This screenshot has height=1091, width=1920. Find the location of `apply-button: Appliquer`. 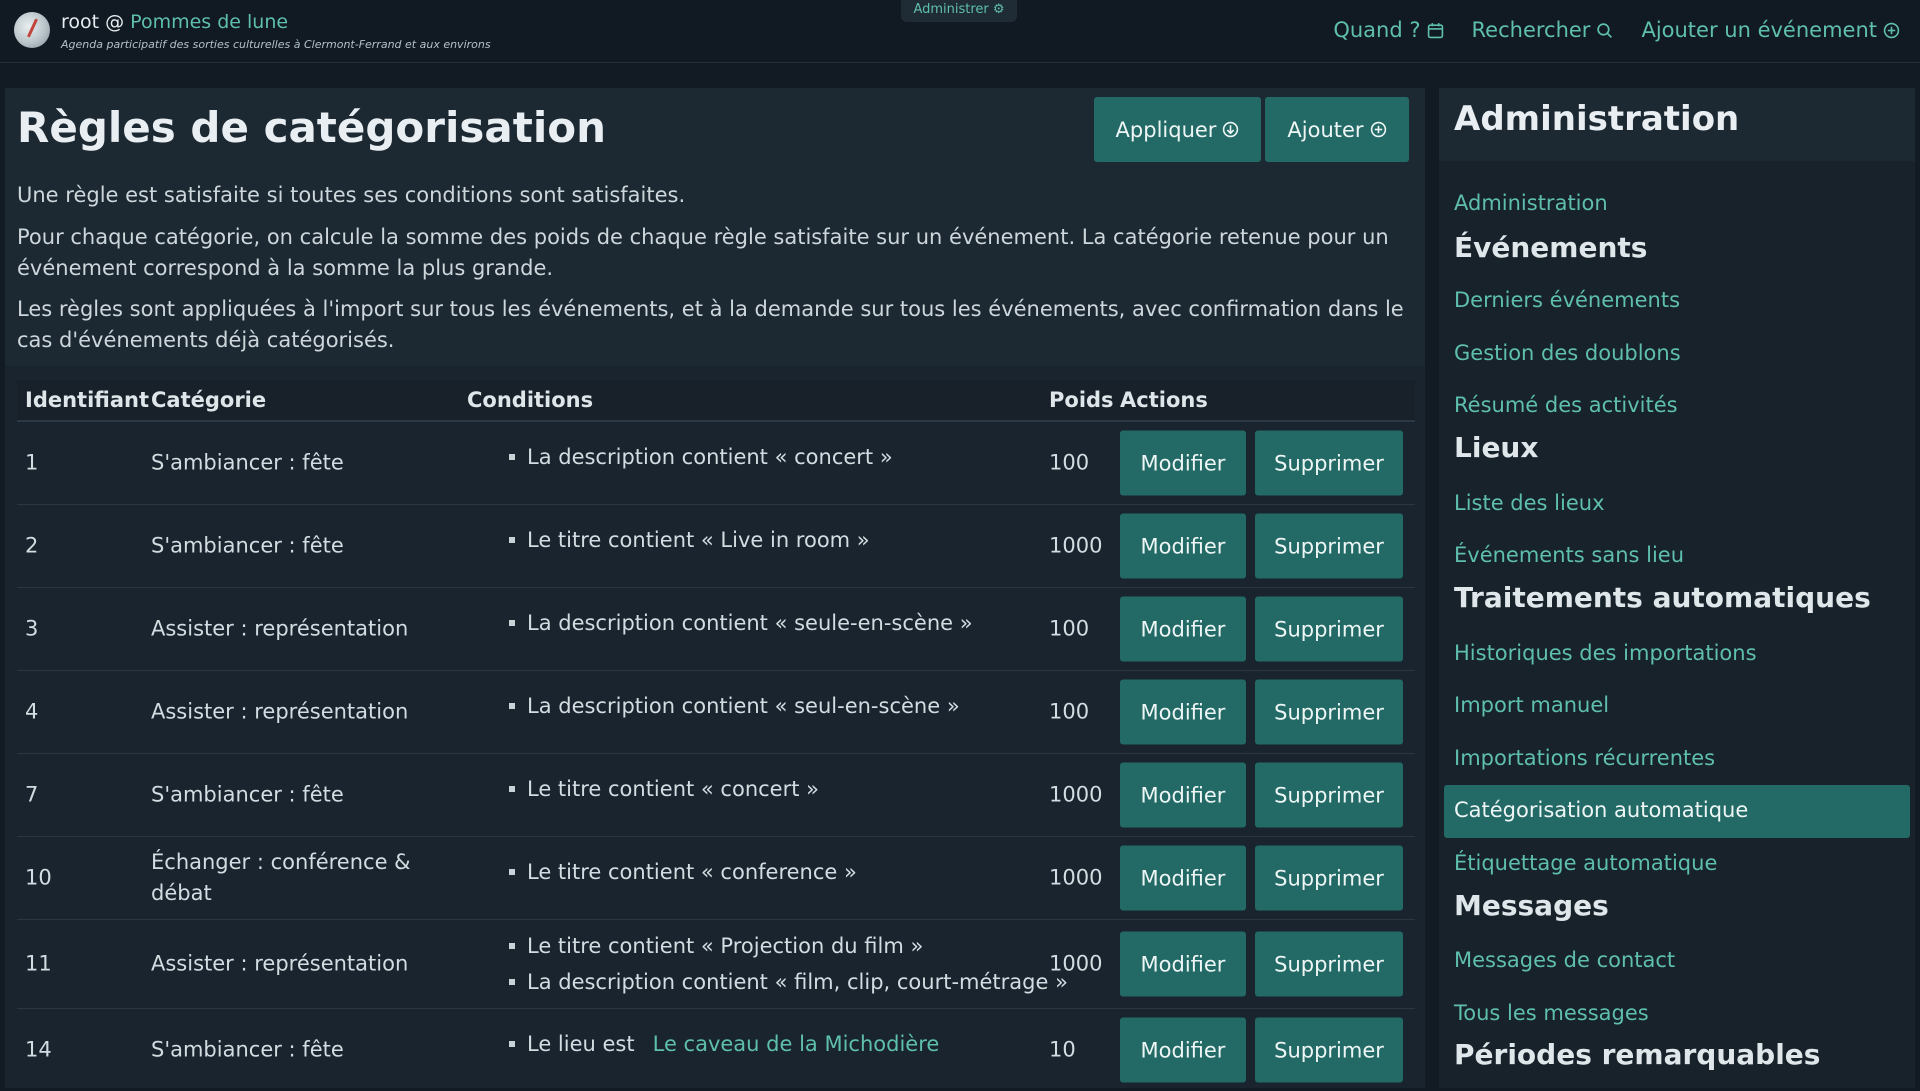

apply-button: Appliquer is located at coordinates (1177, 129).